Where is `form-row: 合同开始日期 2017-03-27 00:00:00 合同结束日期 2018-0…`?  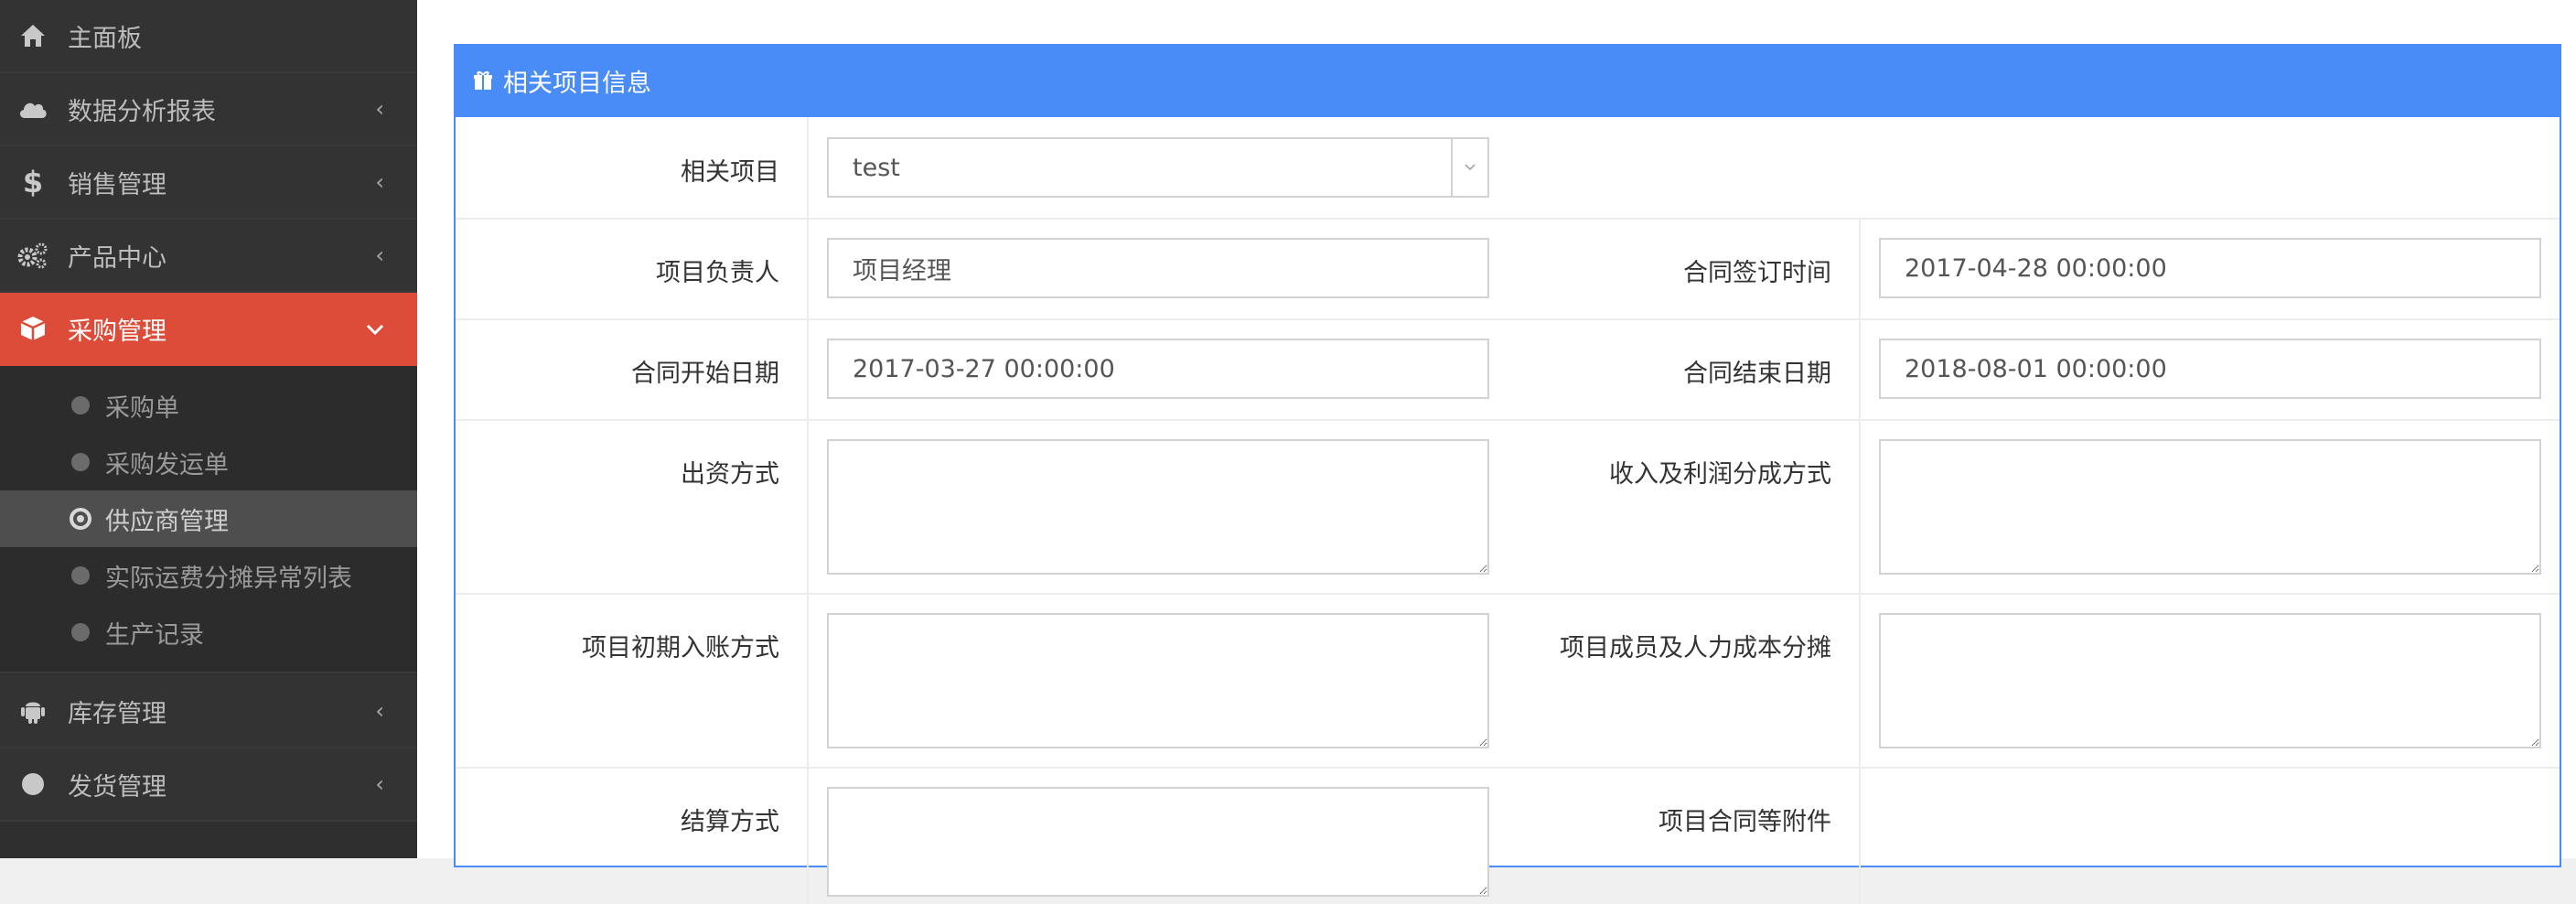 form-row: 合同开始日期 2017-03-27 00:00:00 合同结束日期 2018-0… is located at coordinates (1508, 369).